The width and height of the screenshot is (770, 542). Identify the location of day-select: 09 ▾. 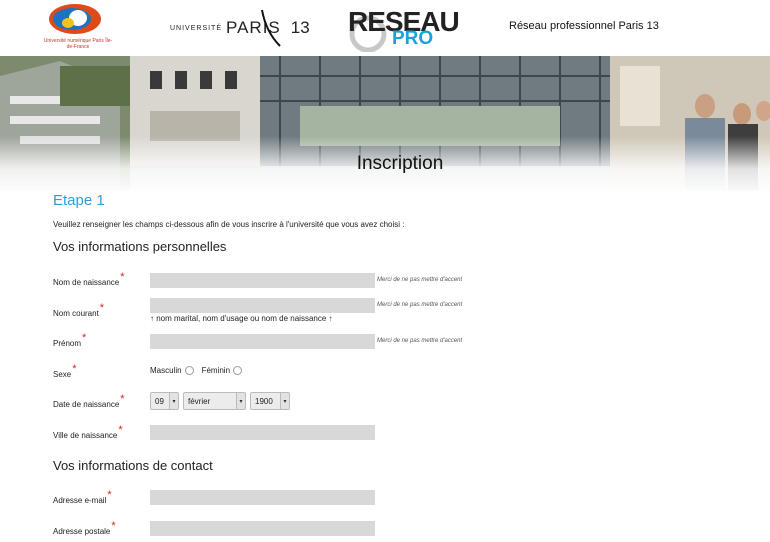
(164, 401).